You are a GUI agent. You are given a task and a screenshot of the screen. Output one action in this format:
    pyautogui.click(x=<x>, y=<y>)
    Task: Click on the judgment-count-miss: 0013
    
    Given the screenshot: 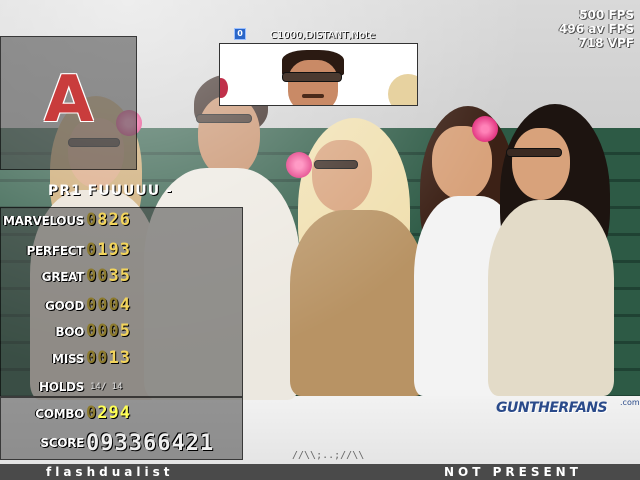 What is the action you would take?
    pyautogui.click(x=108, y=358)
    